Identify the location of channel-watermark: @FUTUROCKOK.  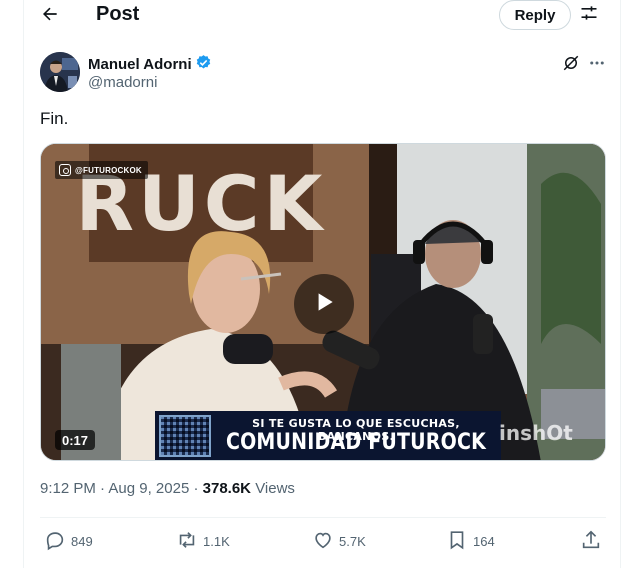
(101, 170).